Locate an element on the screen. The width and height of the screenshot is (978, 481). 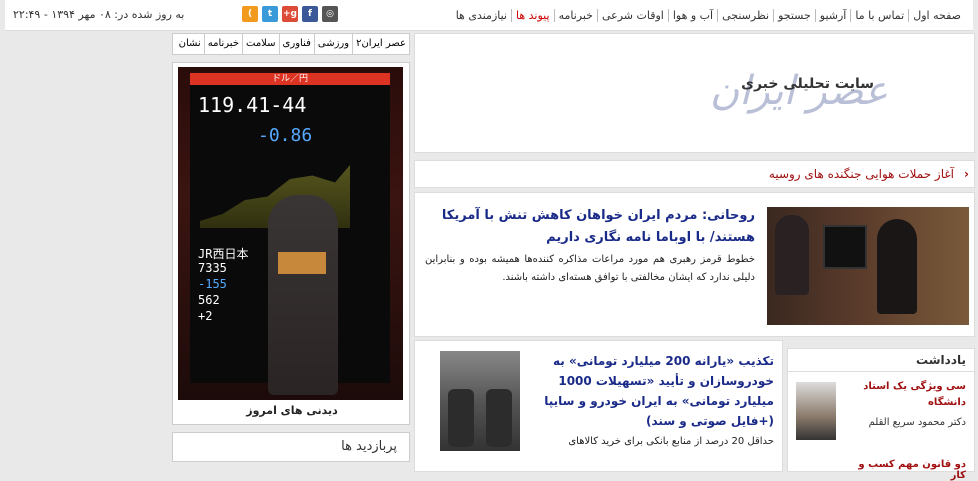
updated-time: به روز شده در: ۰۸ مهر ۱۳۹۴ - ۲۲:۴۹ is located at coordinates (99, 14).